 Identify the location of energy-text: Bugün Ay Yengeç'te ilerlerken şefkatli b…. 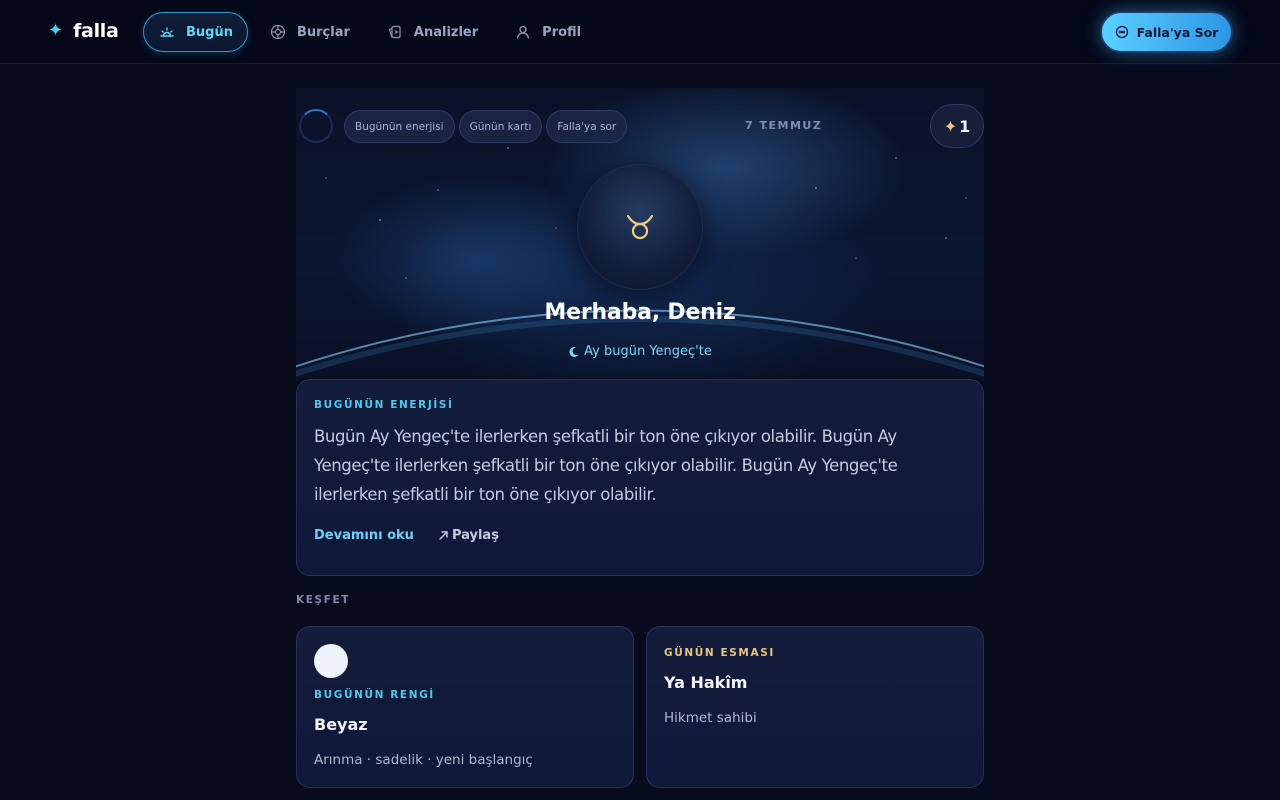
(606, 465).